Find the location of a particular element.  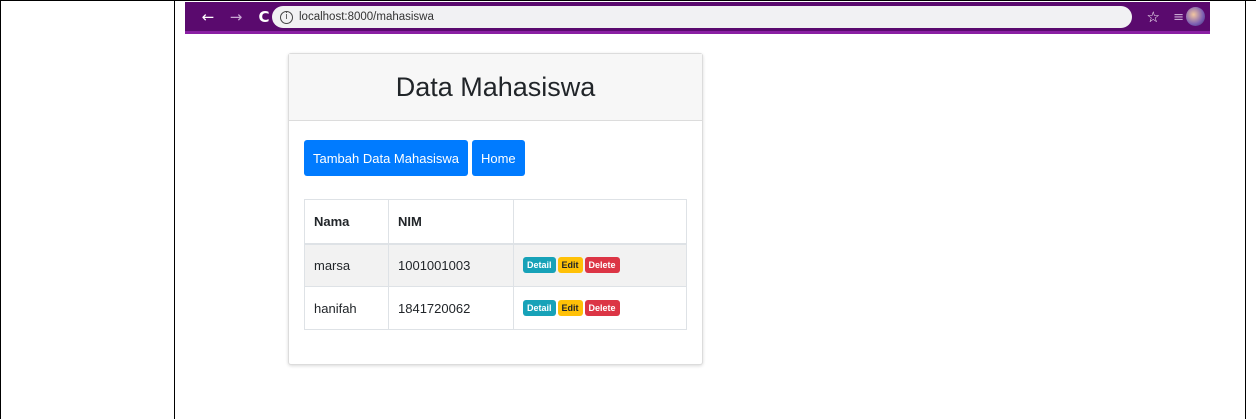

cell-nim: 1841720062 is located at coordinates (451, 308).